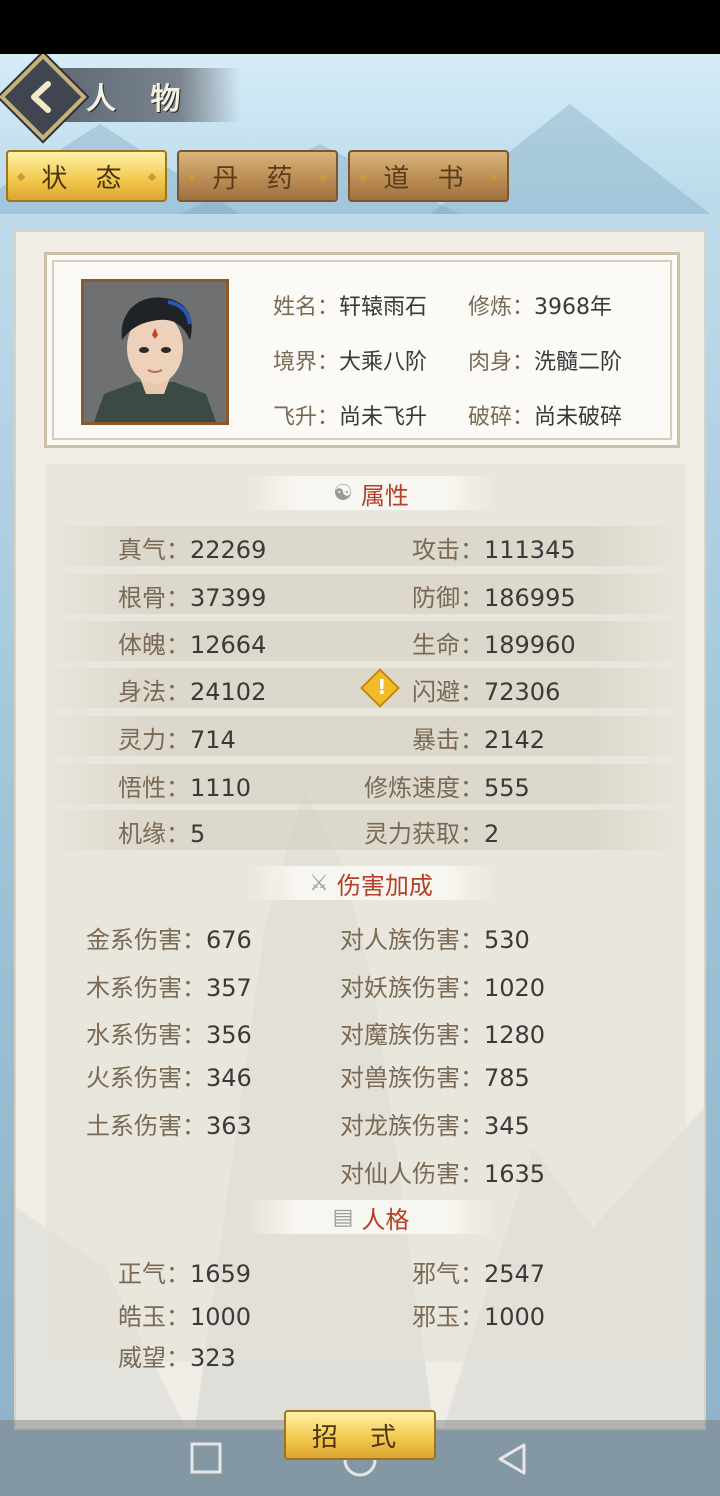  Describe the element at coordinates (139, 99) in the screenshot. I see `page-title: 人 物` at that location.